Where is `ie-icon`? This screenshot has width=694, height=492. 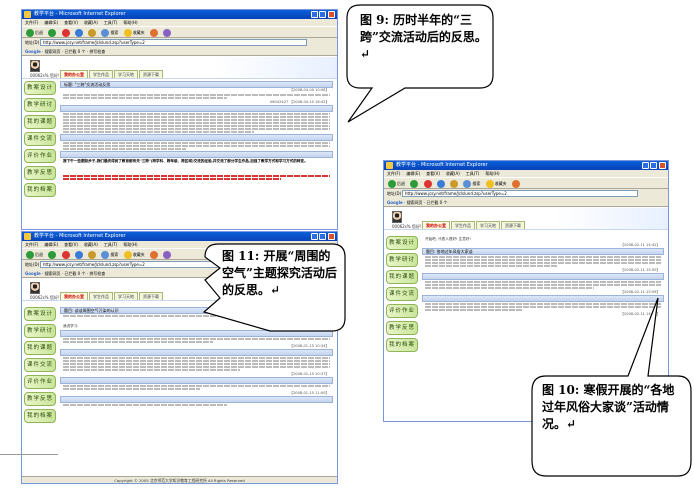 ie-icon is located at coordinates (389, 165).